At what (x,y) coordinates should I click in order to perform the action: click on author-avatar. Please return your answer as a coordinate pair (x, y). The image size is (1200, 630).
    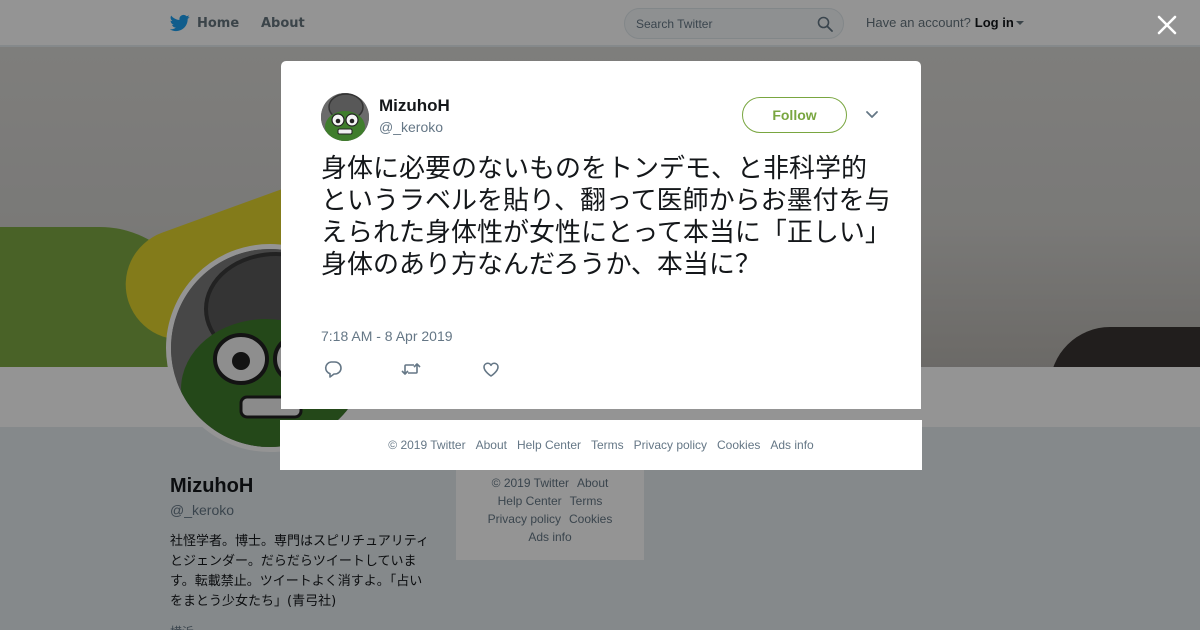
    Looking at the image, I should click on (345, 117).